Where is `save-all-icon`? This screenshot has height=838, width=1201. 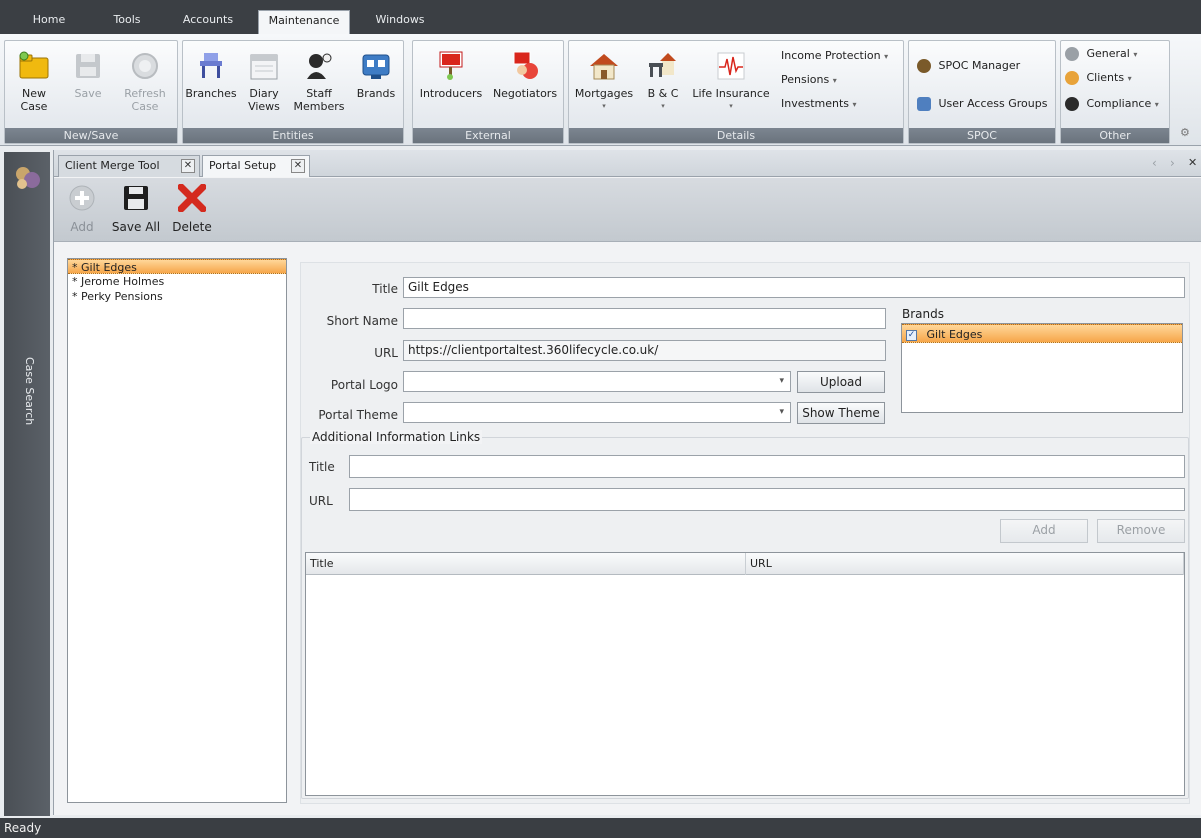
save-all-icon is located at coordinates (136, 198).